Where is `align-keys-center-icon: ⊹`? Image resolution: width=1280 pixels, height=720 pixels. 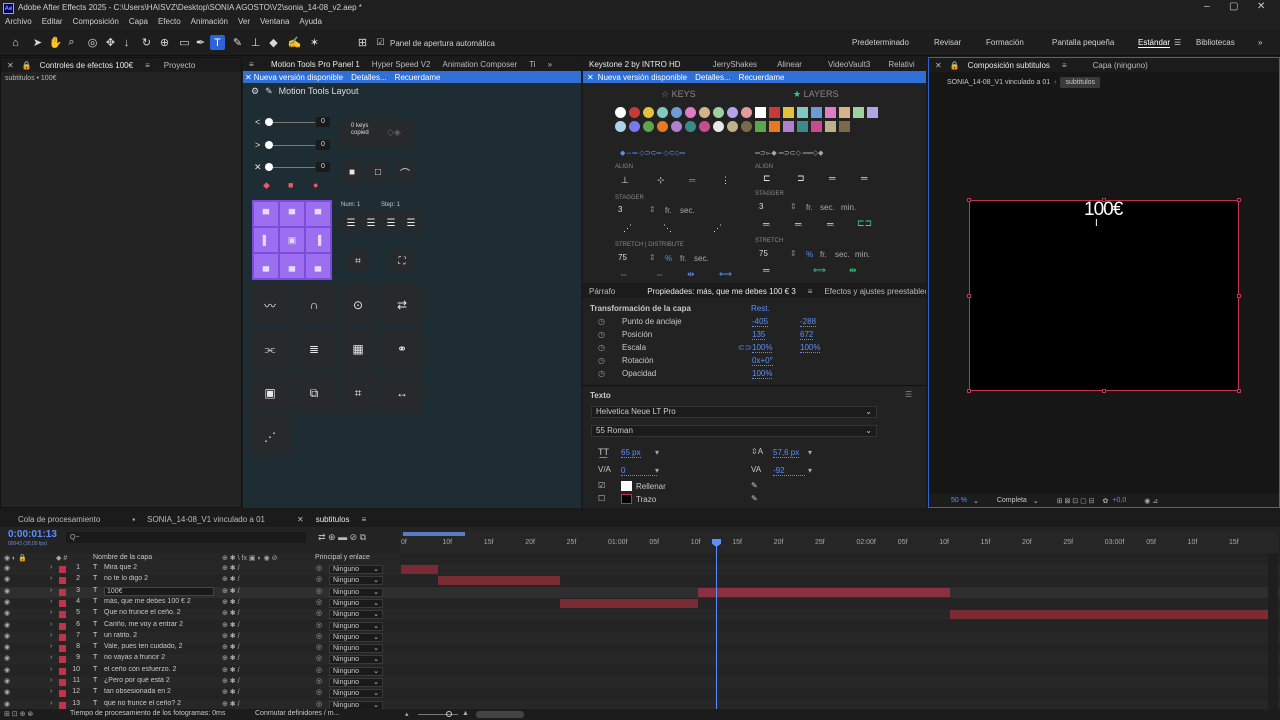
align-keys-center-icon: ⊹ is located at coordinates (661, 180).